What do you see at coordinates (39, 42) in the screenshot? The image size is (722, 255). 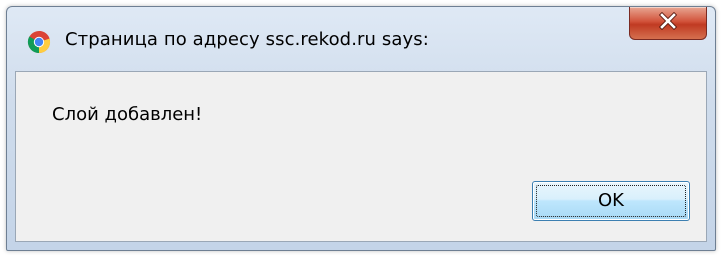 I see `chrome-icon` at bounding box center [39, 42].